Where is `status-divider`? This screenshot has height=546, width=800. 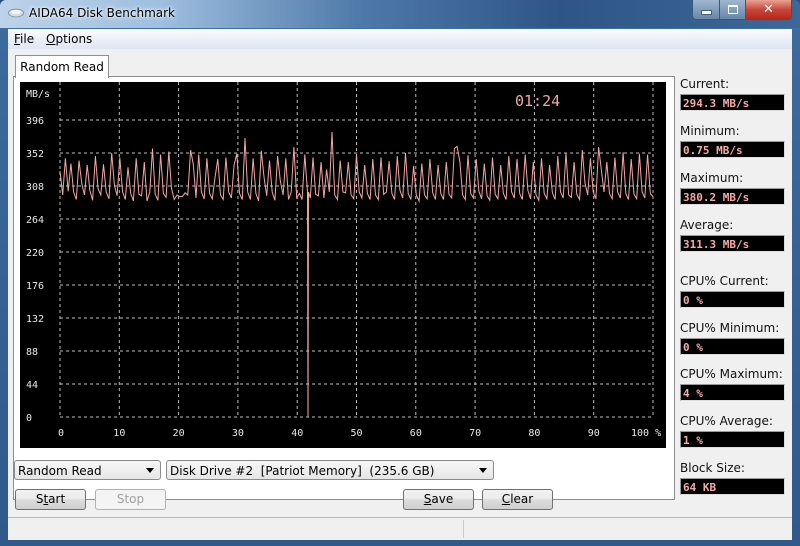 status-divider is located at coordinates (463, 529).